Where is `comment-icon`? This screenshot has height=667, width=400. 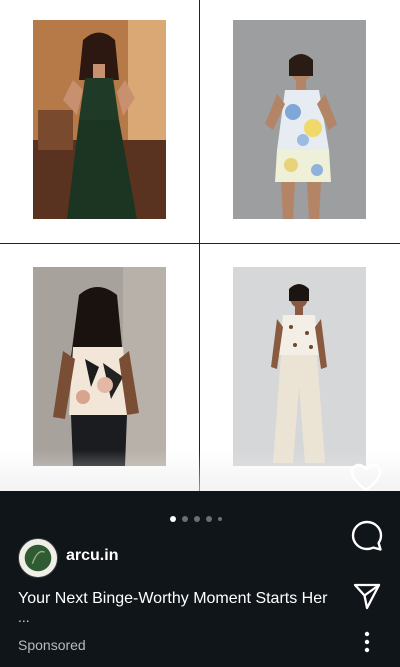
comment-icon is located at coordinates (367, 535).